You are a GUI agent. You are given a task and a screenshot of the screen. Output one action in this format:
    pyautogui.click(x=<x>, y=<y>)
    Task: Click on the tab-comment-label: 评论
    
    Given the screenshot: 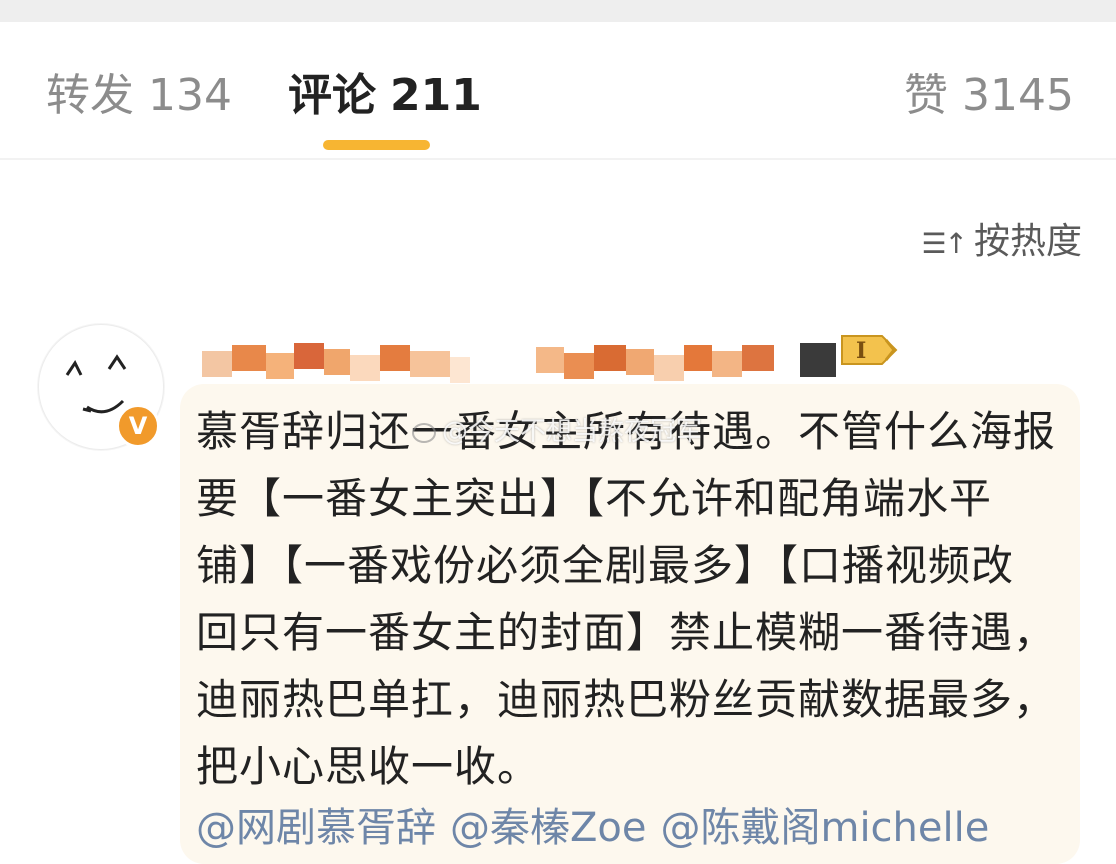 What is the action you would take?
    pyautogui.click(x=332, y=95)
    